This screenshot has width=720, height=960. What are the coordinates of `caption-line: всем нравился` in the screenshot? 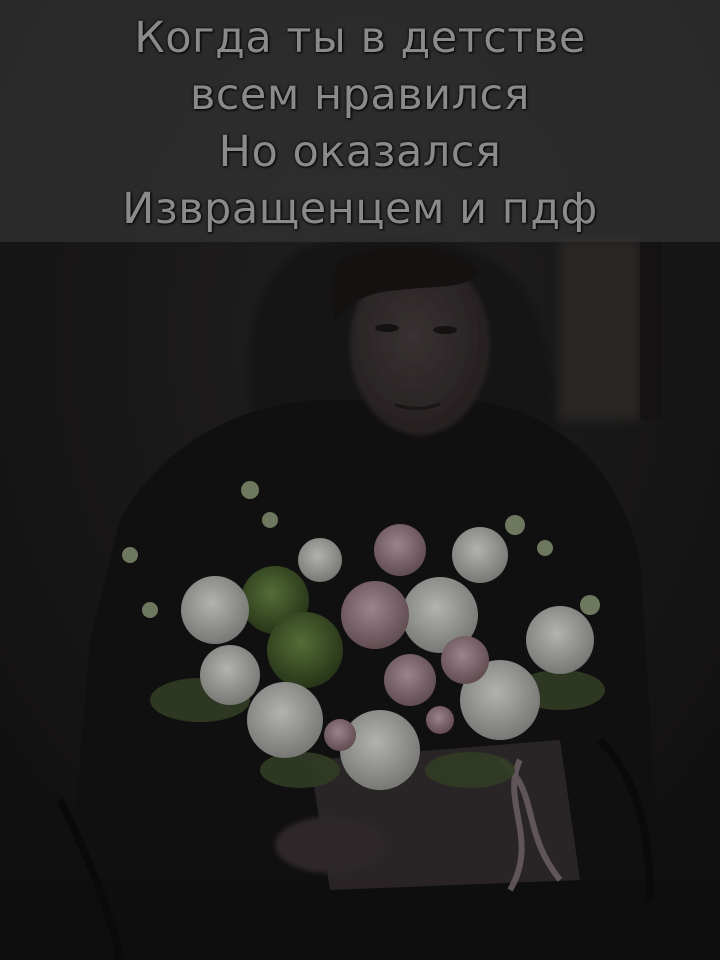 It's located at (360, 95).